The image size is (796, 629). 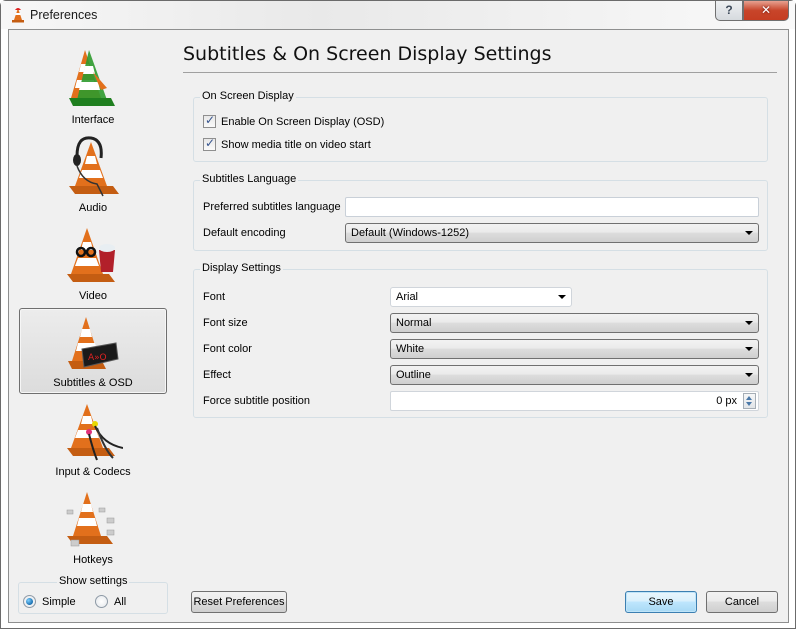 I want to click on sidebar-item-hotkeys: Hotkeys, so click(x=93, y=527).